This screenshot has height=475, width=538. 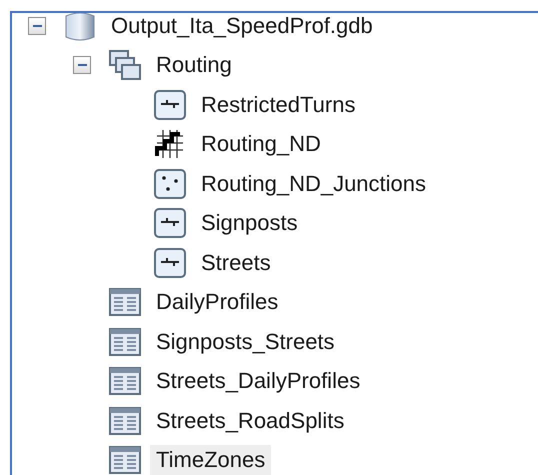 I want to click on dataset-icon, so click(x=125, y=65).